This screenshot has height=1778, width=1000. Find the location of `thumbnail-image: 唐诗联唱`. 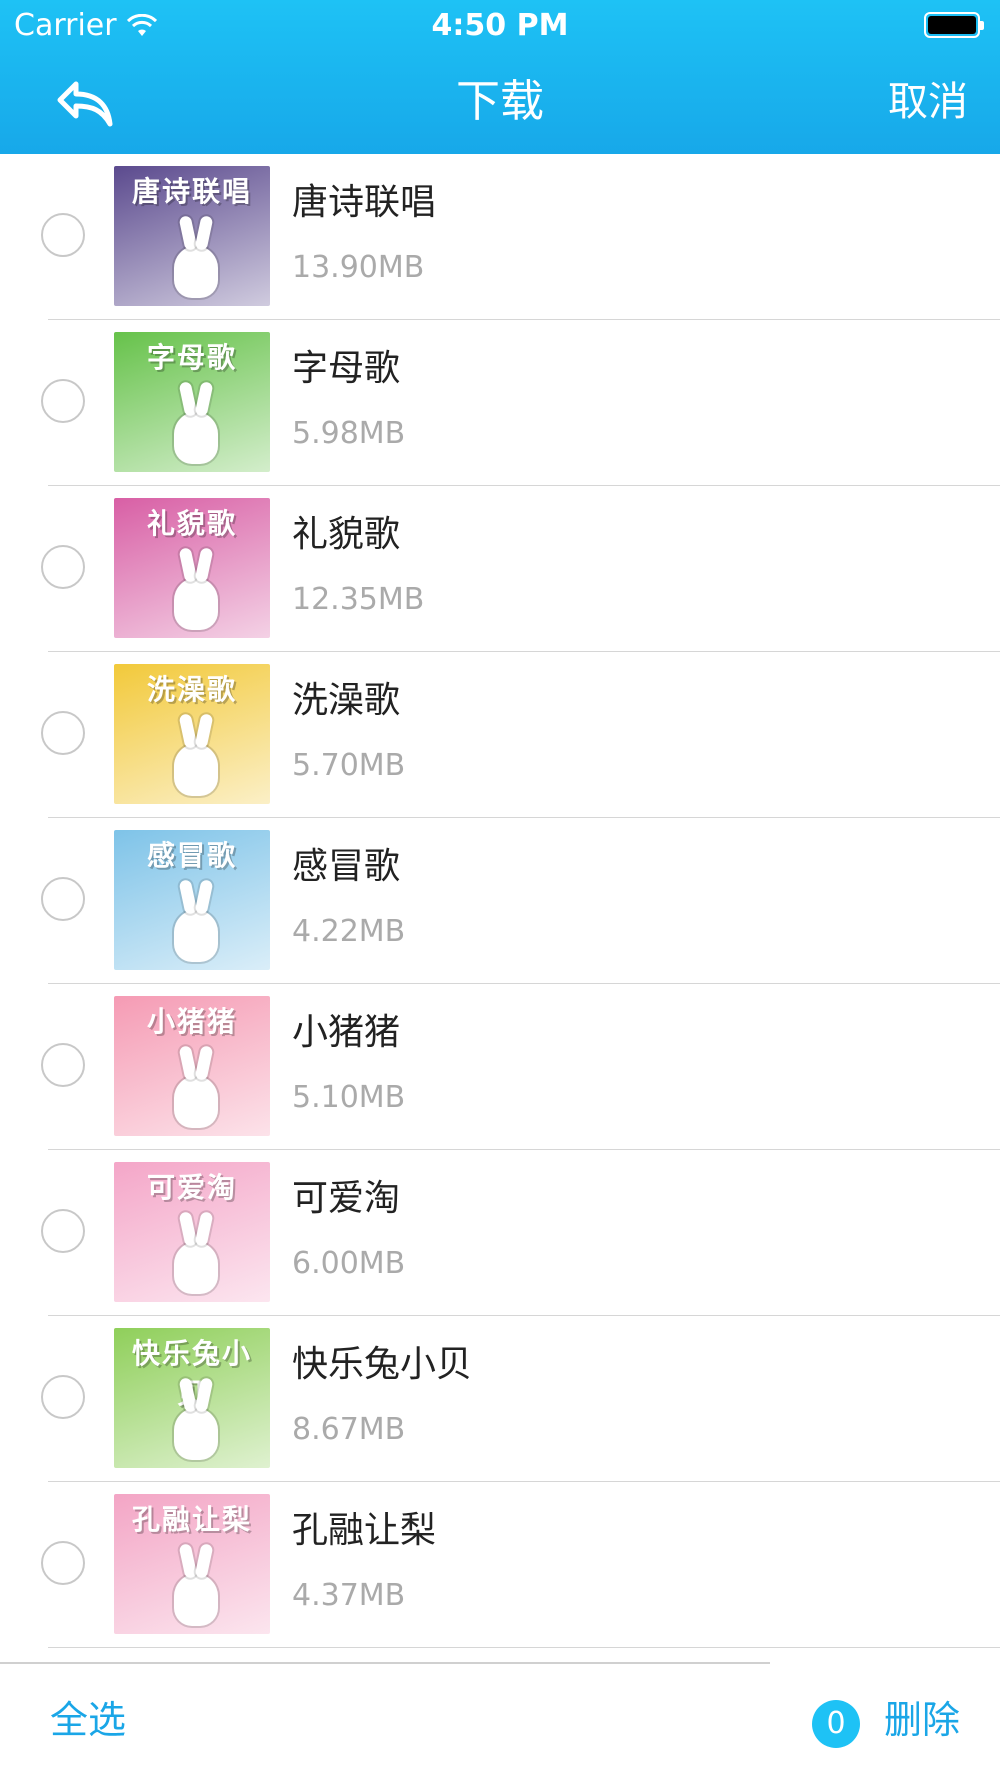

thumbnail-image: 唐诗联唱 is located at coordinates (192, 236).